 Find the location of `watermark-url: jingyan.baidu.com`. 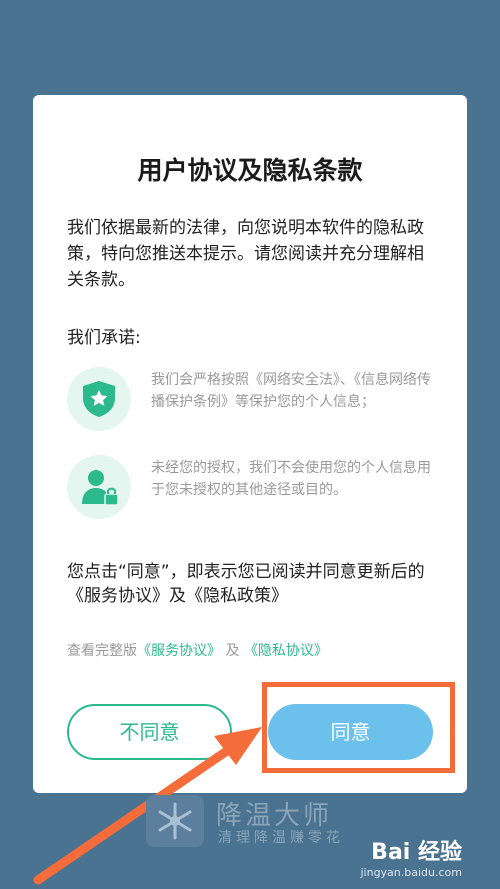

watermark-url: jingyan.baidu.com is located at coordinates (411, 872).